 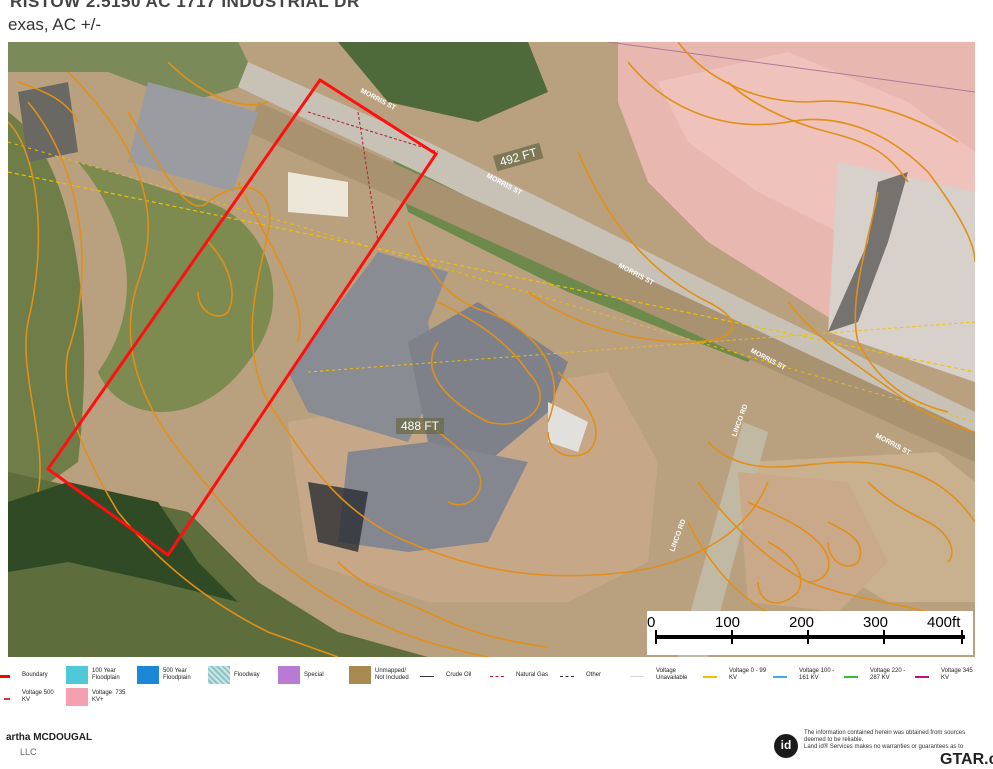 What do you see at coordinates (360, 675) in the screenshot?
I see `unmapped-swatch` at bounding box center [360, 675].